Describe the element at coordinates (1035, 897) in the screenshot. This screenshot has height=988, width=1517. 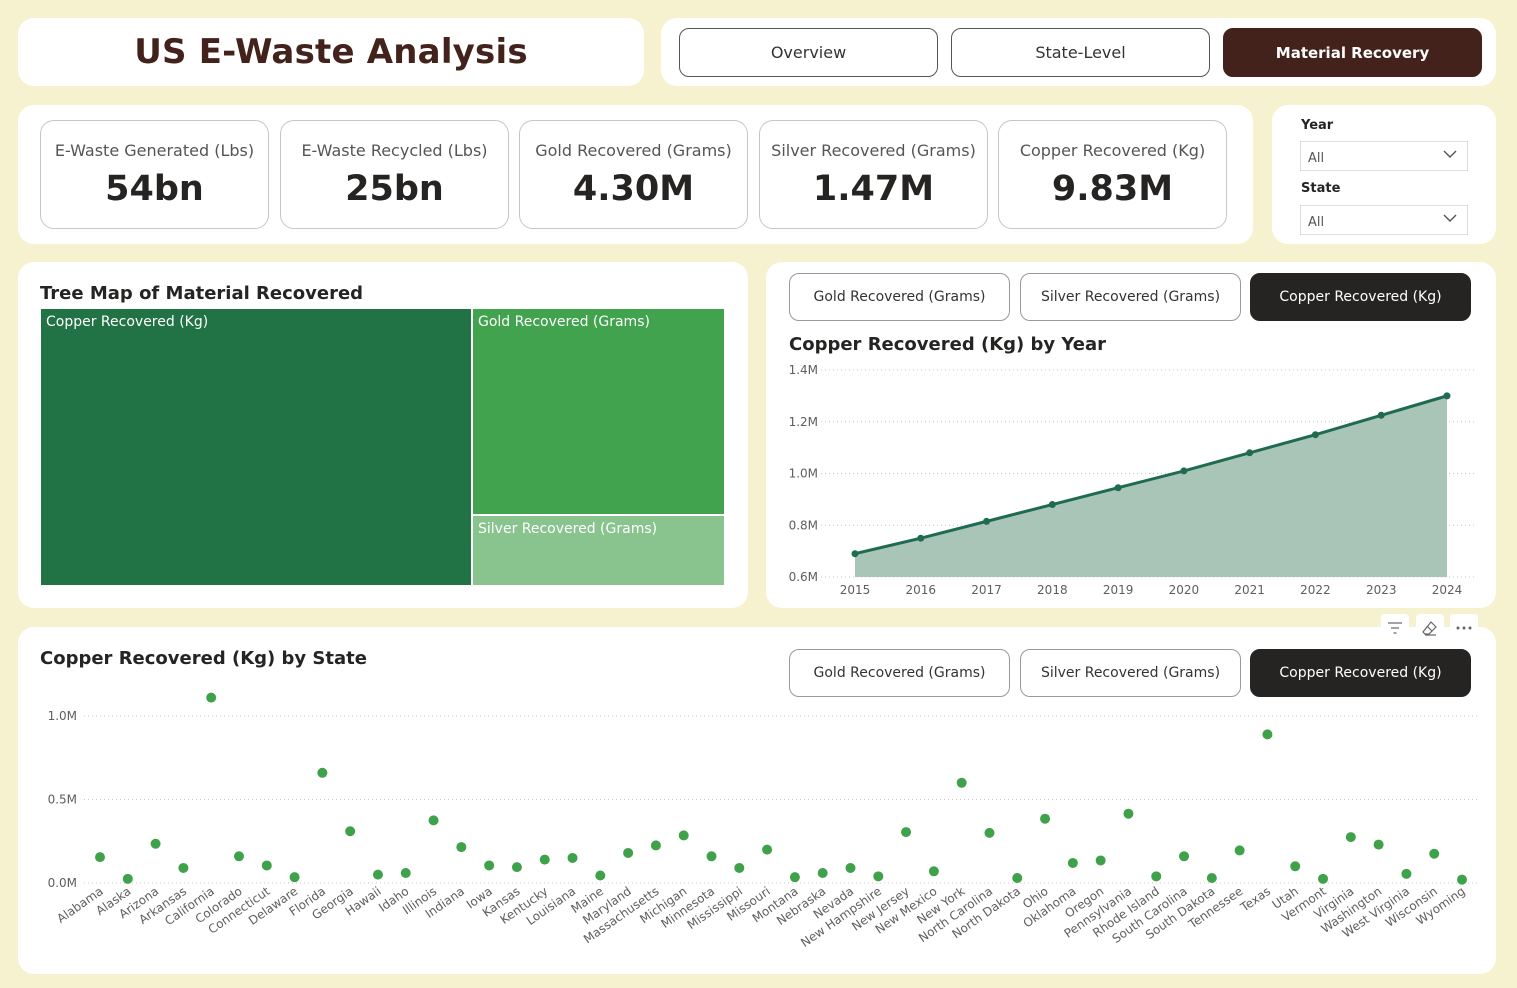
I see `x-tick-label: Ohio` at that location.